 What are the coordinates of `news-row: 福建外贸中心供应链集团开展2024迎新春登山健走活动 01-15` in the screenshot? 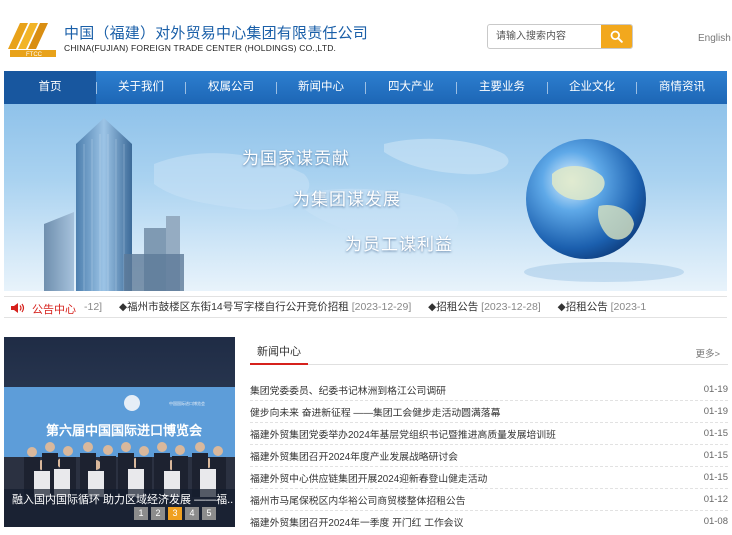 It's located at (489, 478).